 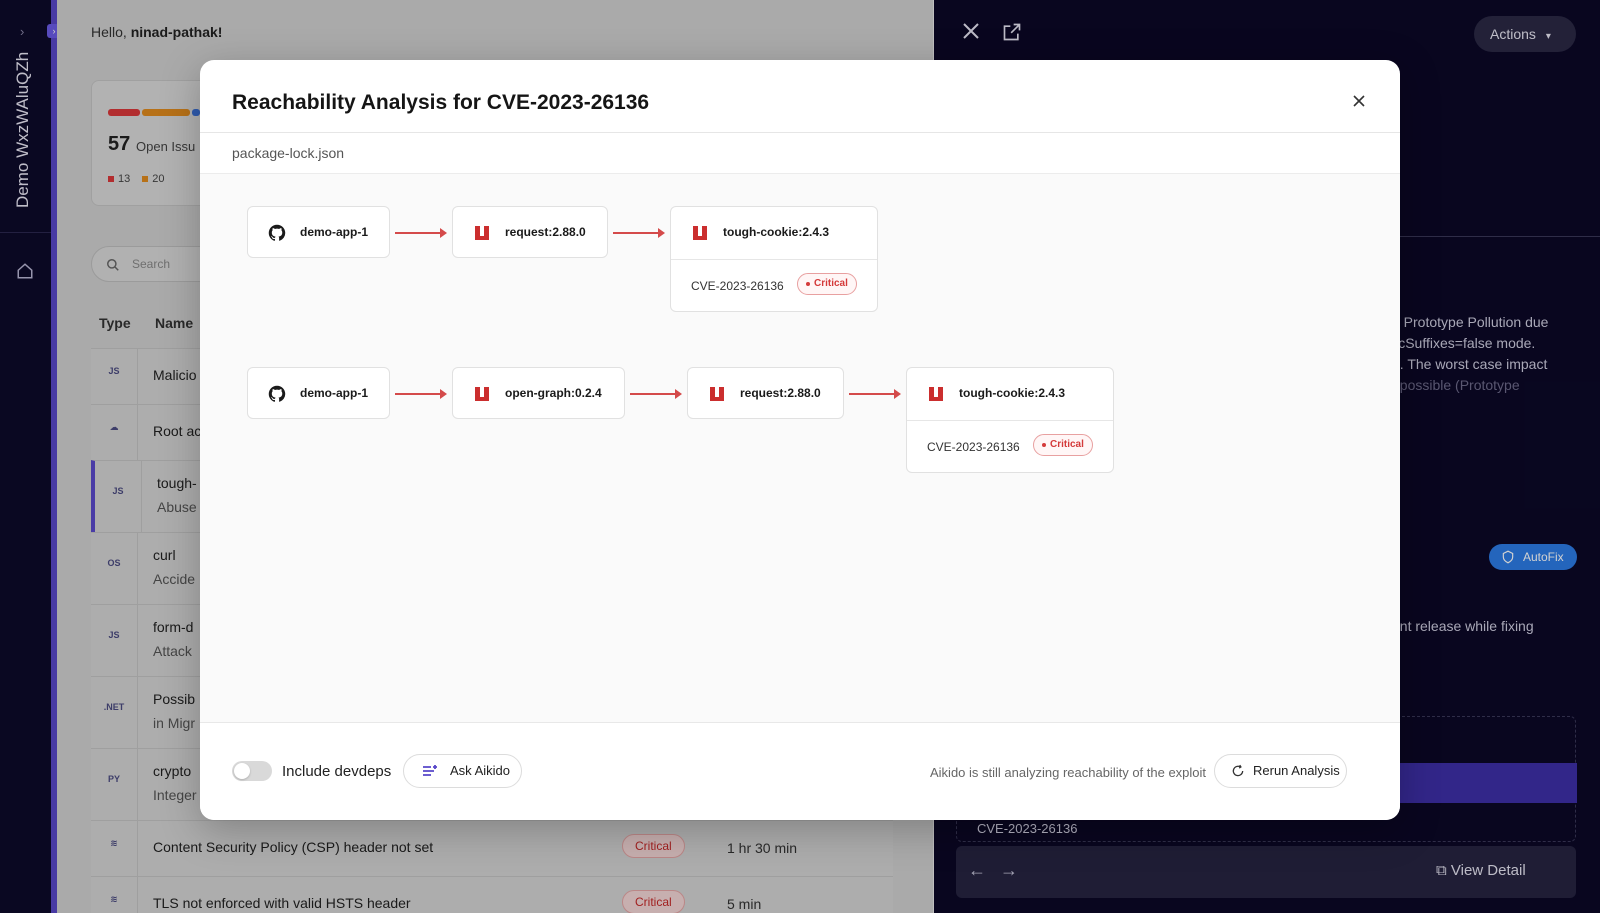 I want to click on graph-node-package: open-graph:0.2.4, so click(x=538, y=393).